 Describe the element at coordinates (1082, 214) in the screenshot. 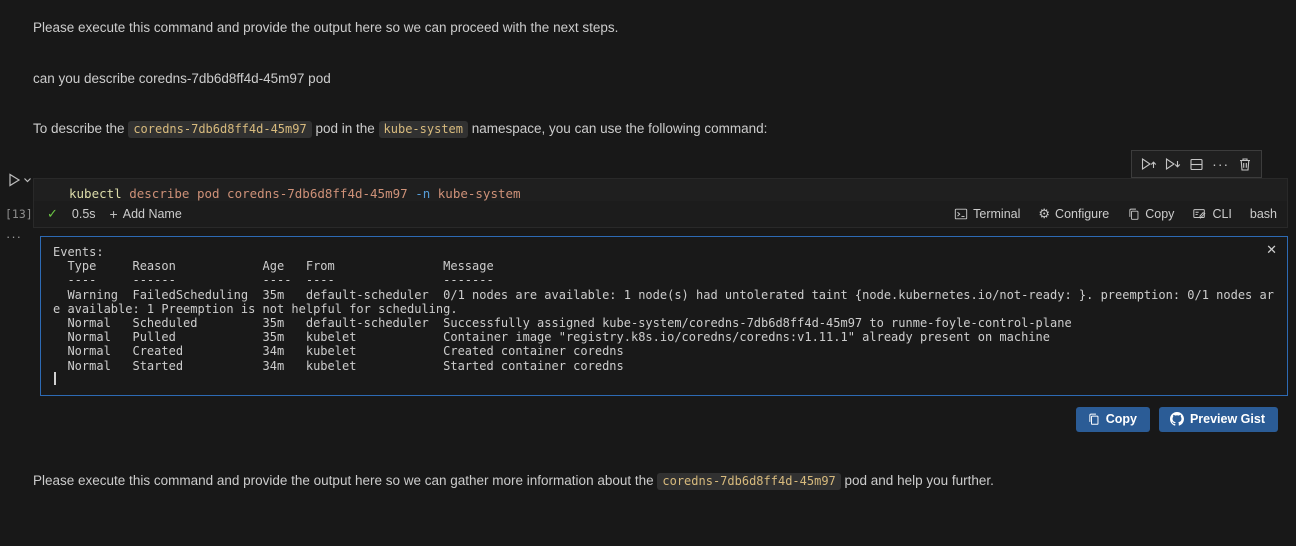

I see `configure-label: Configure` at that location.